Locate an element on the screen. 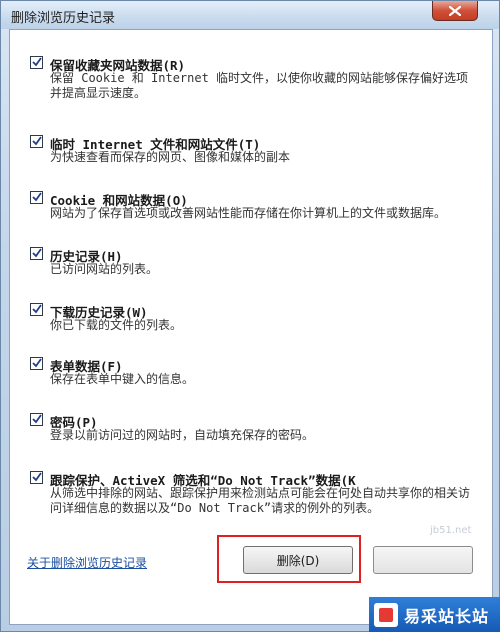 This screenshot has width=500, height=632. close-button is located at coordinates (455, 11).